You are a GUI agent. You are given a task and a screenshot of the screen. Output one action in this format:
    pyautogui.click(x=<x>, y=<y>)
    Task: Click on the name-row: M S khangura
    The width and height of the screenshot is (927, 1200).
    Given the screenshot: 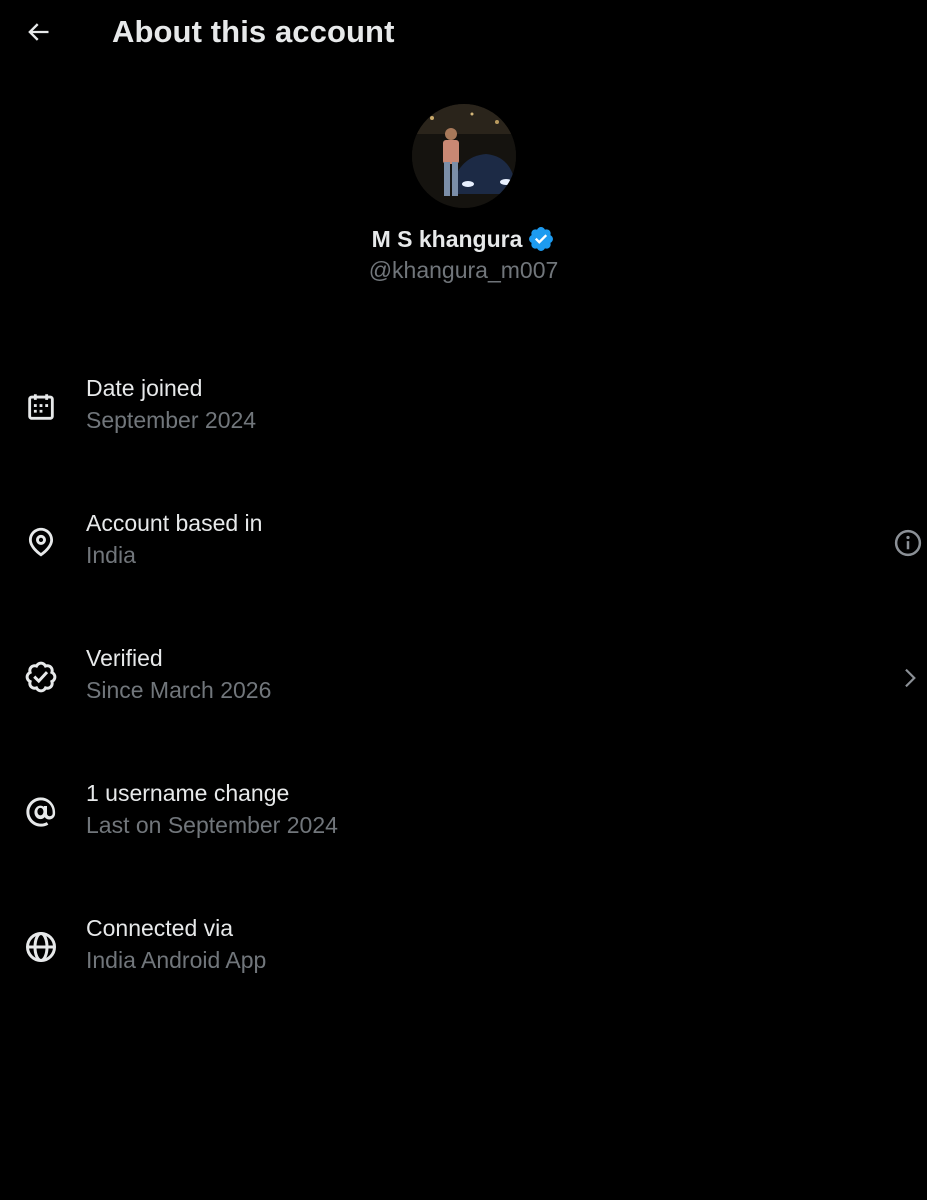 What is the action you would take?
    pyautogui.click(x=463, y=239)
    